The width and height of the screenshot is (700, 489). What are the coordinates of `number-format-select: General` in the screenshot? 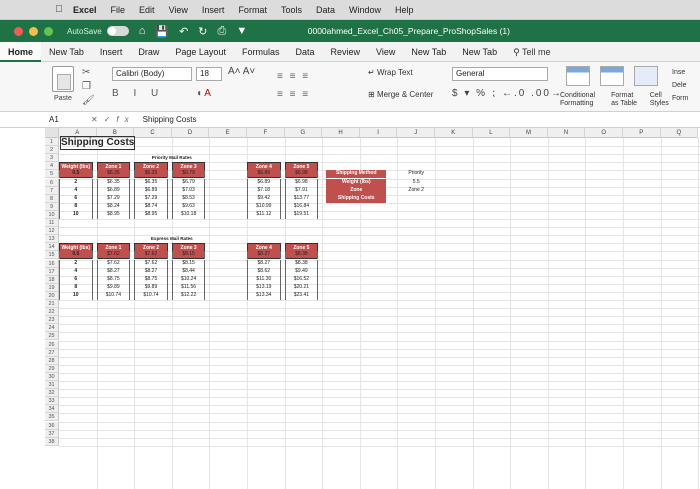 It's located at (500, 74).